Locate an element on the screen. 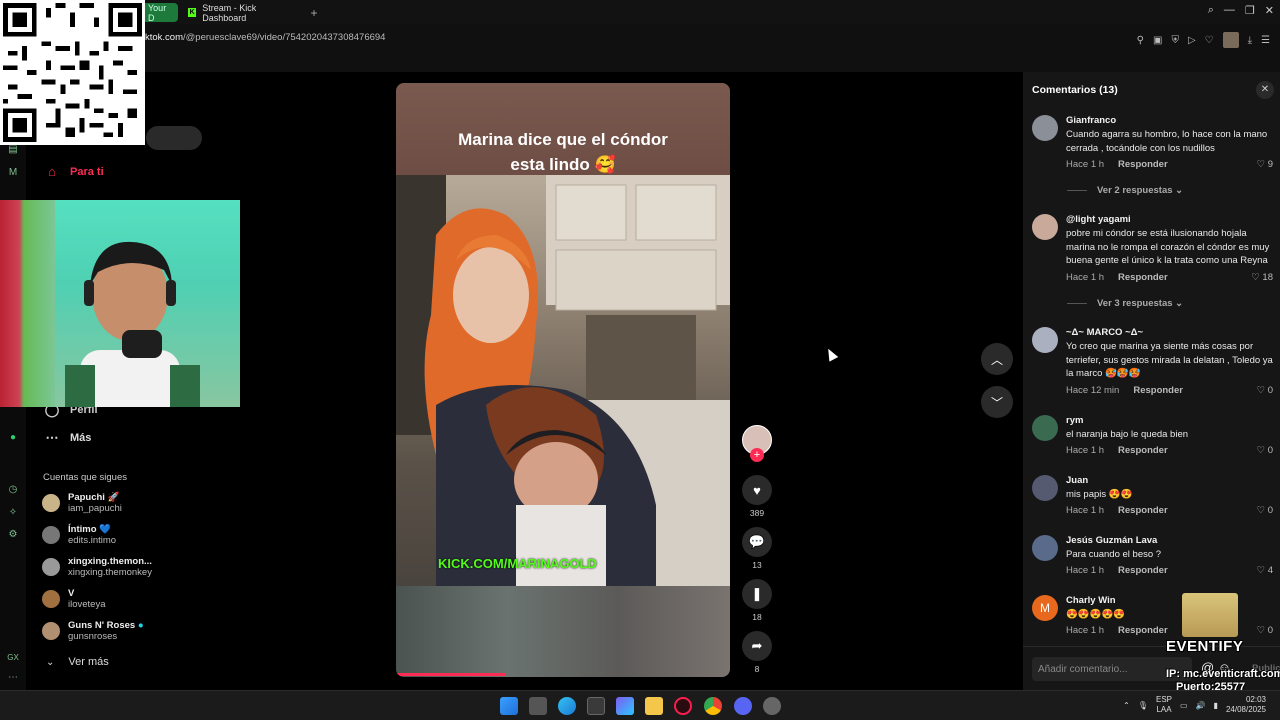 Image resolution: width=1280 pixels, height=720 pixels. comment-username: ~Δ~ MARCO ~Δ~ is located at coordinates (1104, 332).